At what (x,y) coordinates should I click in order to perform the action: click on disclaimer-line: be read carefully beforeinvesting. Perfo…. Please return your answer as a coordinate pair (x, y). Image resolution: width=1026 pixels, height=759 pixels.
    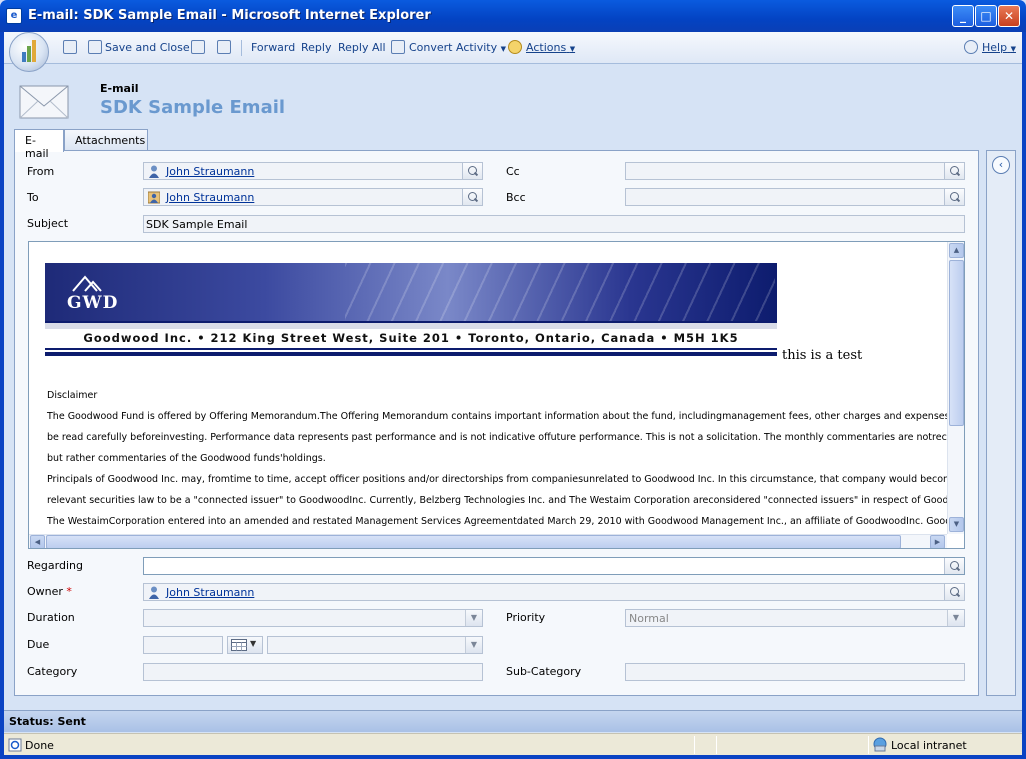
    Looking at the image, I should click on (506, 437).